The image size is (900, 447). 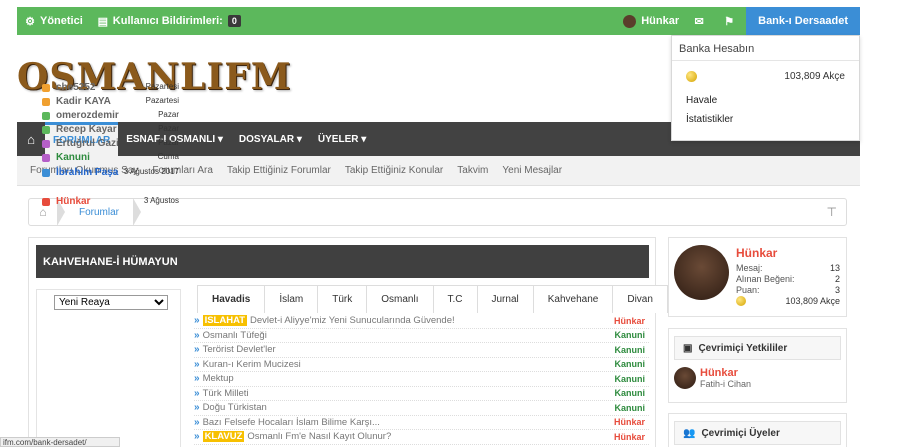 What do you see at coordinates (151, 171) in the screenshot?
I see `activity-time: 3 Ağustos 2017` at bounding box center [151, 171].